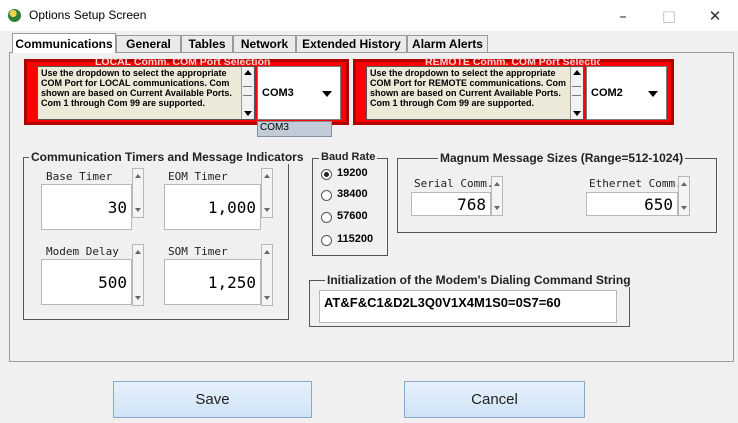  Describe the element at coordinates (79, 176) in the screenshot. I see `base-timer-label: Base Timer` at that location.